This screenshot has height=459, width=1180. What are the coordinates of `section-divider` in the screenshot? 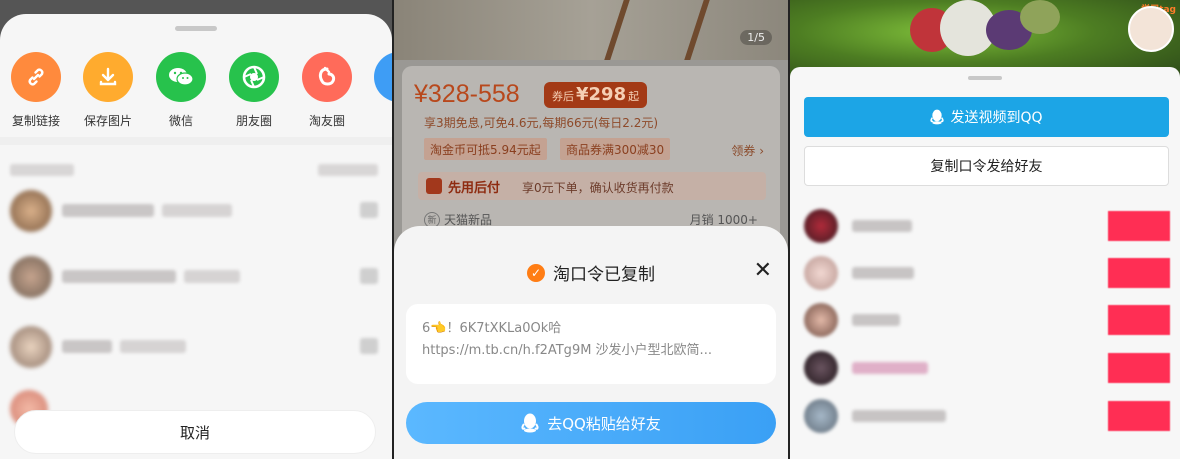 It's located at (196, 141).